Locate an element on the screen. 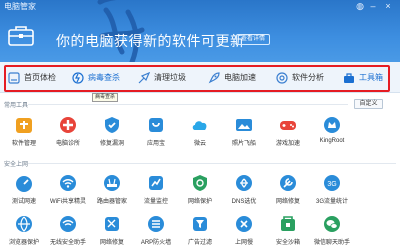  tool-label: 照片飞船 is located at coordinates (243, 144).